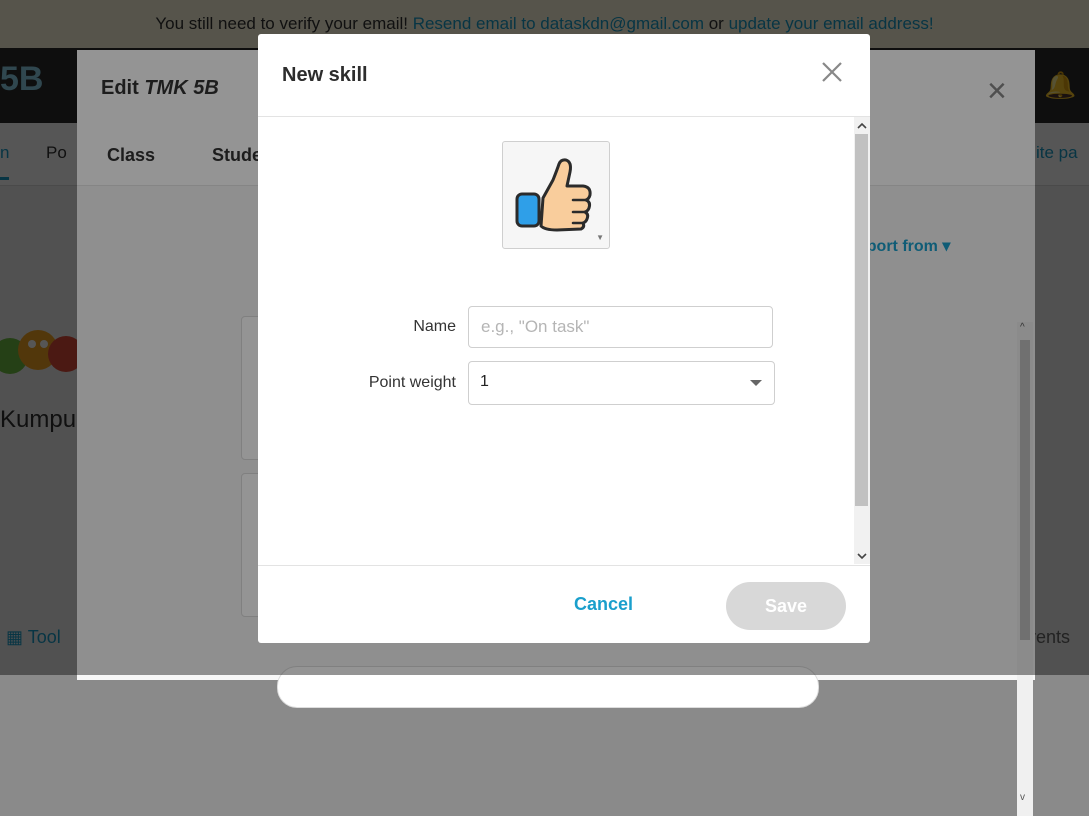  I want to click on dropdown-arrow-icon, so click(756, 383).